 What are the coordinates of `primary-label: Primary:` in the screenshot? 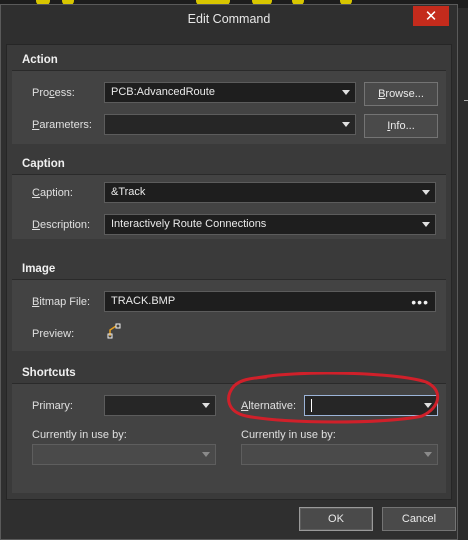 It's located at (52, 406).